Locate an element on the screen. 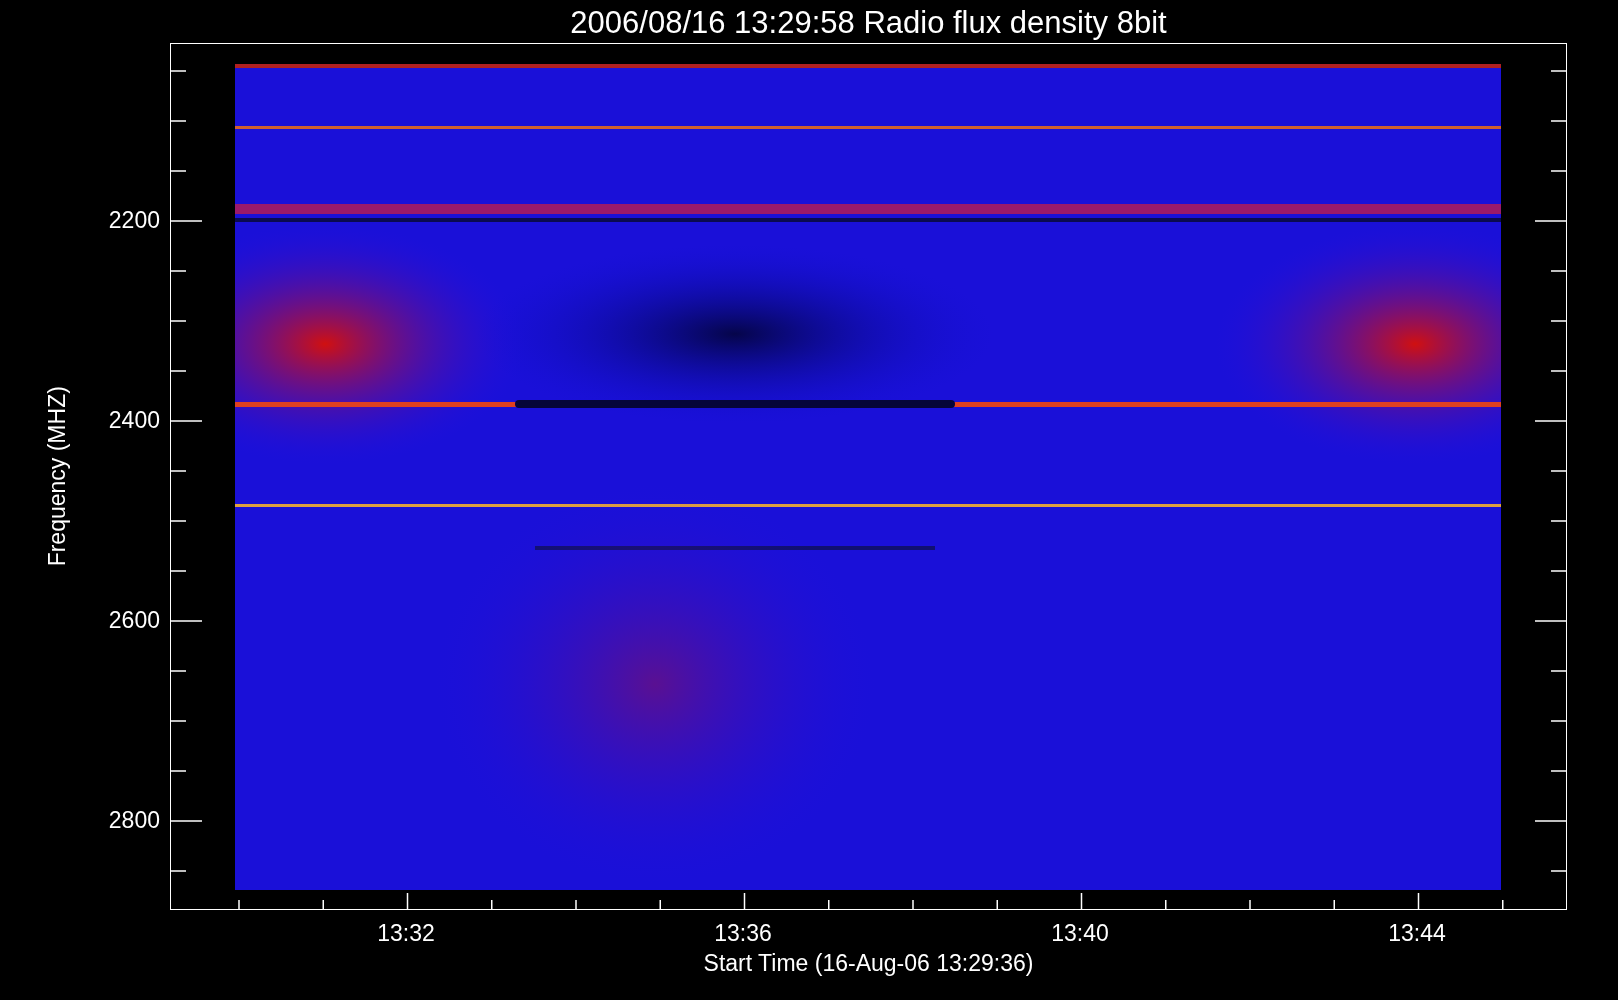  x-tick-label: 13:36 is located at coordinates (743, 933).